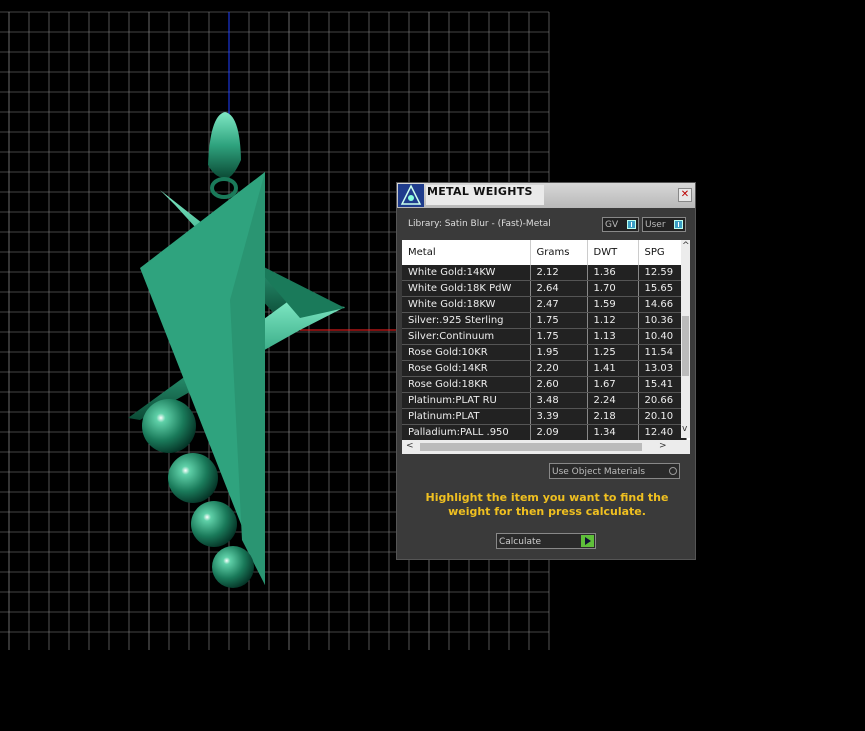 Image resolution: width=865 pixels, height=731 pixels. Describe the element at coordinates (485, 195) in the screenshot. I see `dialog-title: METAL WEIGHTS` at that location.